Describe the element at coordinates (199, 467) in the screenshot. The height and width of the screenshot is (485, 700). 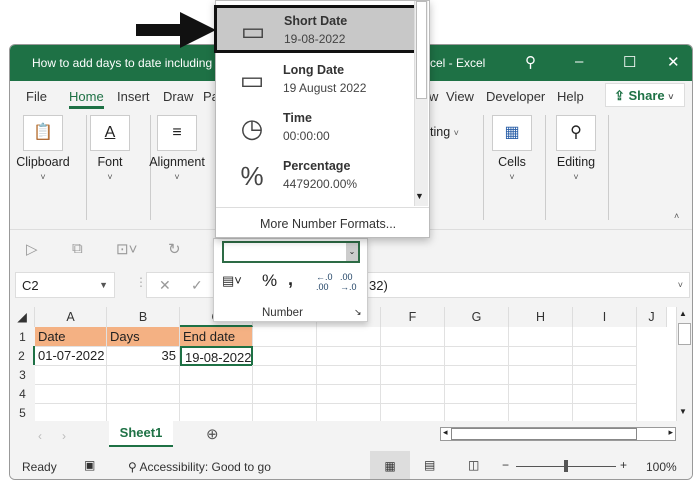
I see `accessibility-status: ⚲ Accessibility: Good to go` at that location.